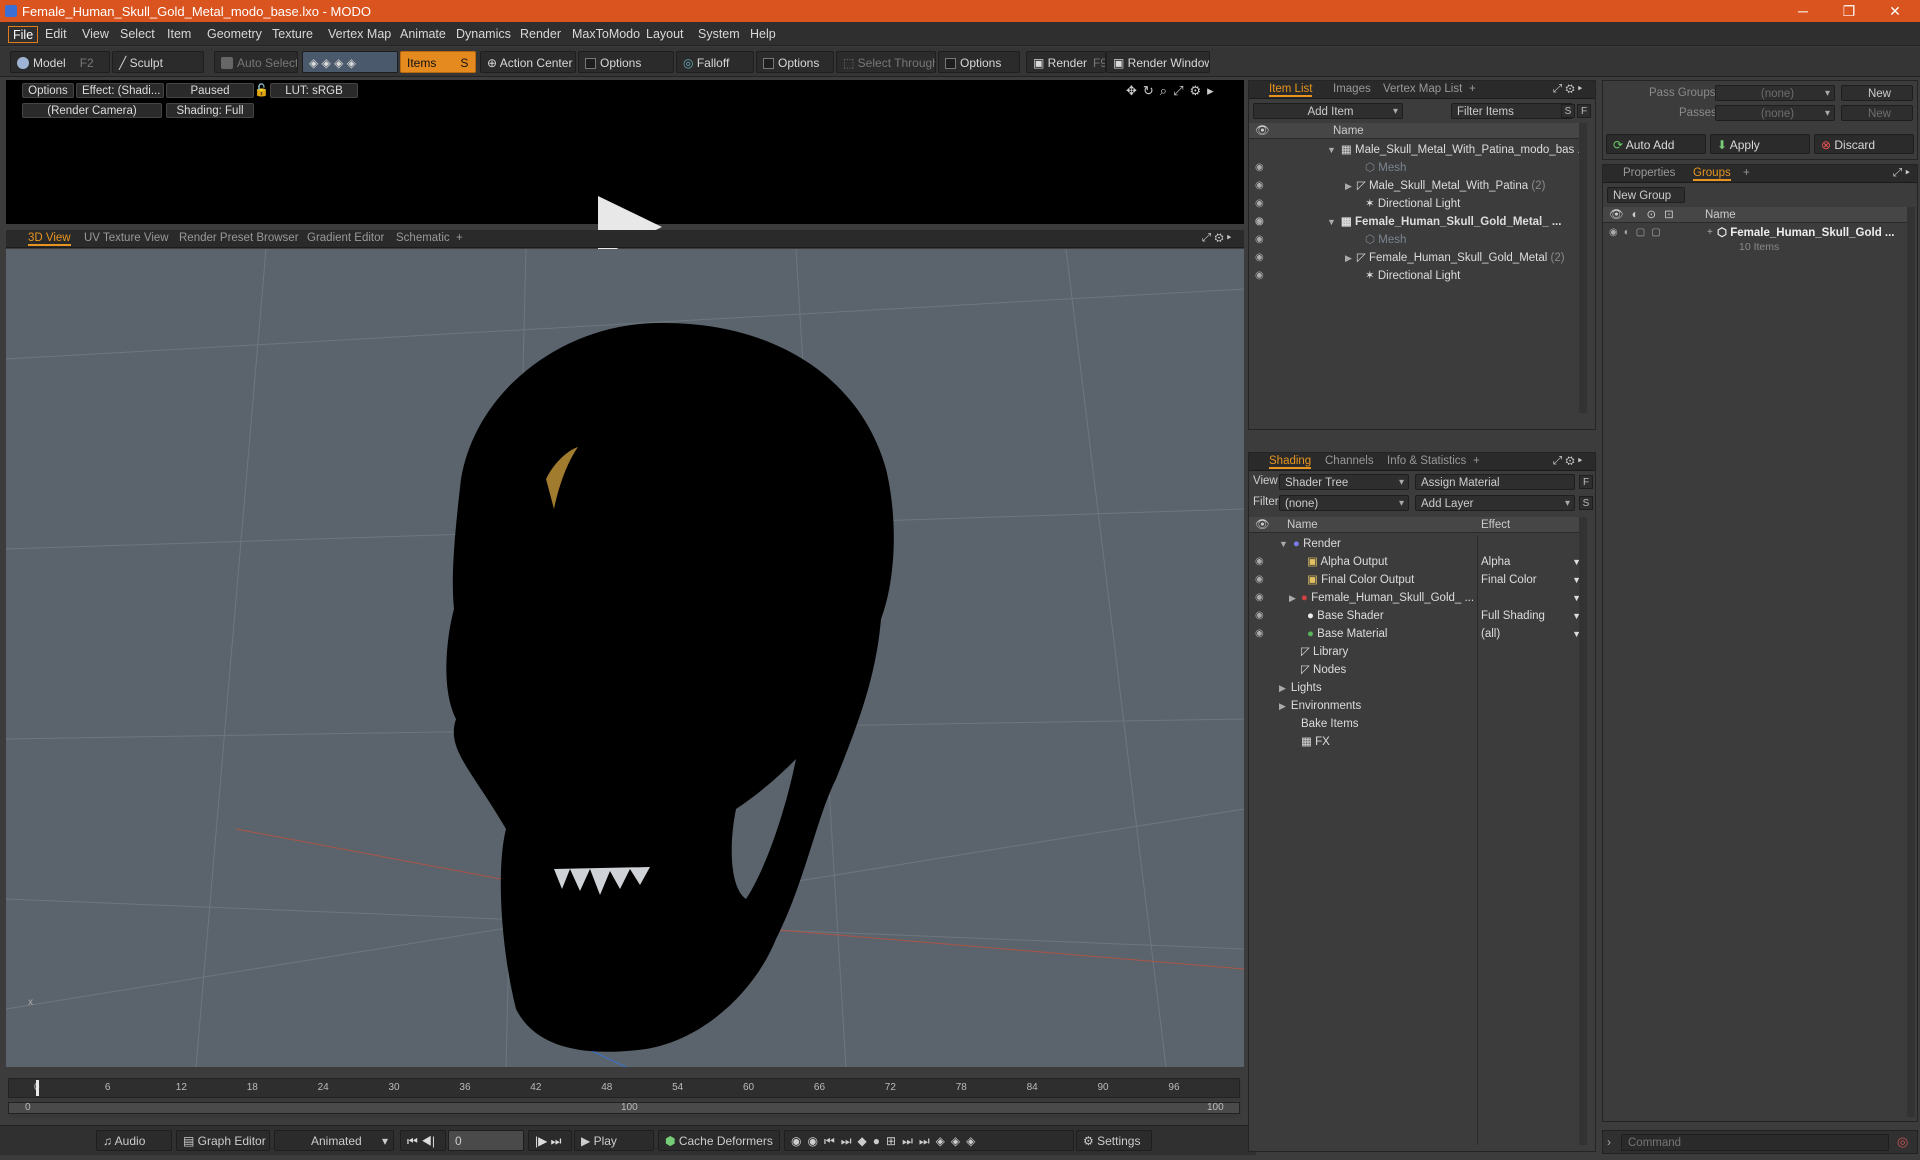 This screenshot has width=1920, height=1160. Describe the element at coordinates (1417, 724) in the screenshot. I see `list-item: Bake Items` at that location.